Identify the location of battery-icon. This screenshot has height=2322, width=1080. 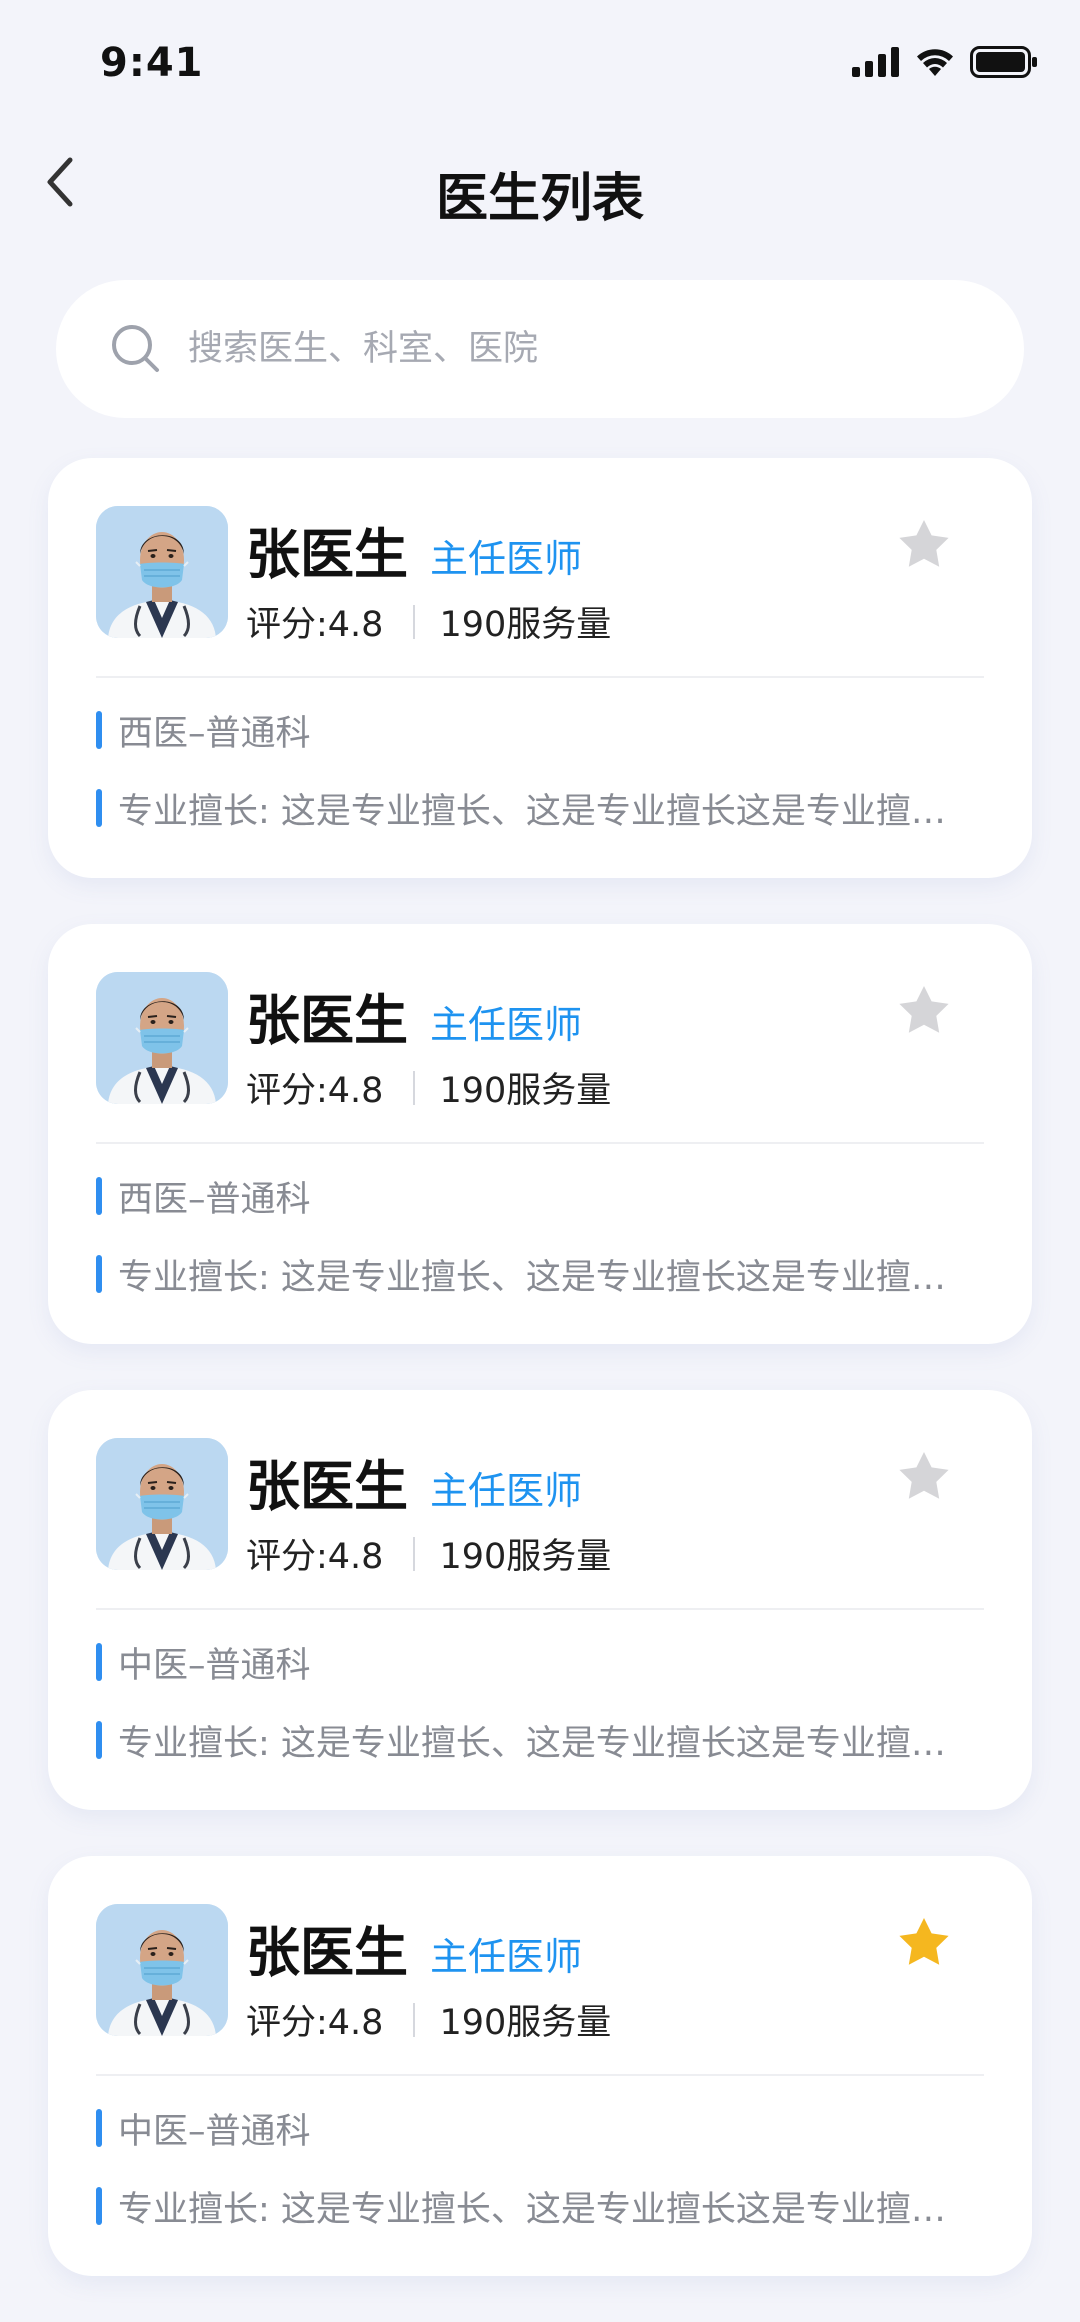
(1004, 64).